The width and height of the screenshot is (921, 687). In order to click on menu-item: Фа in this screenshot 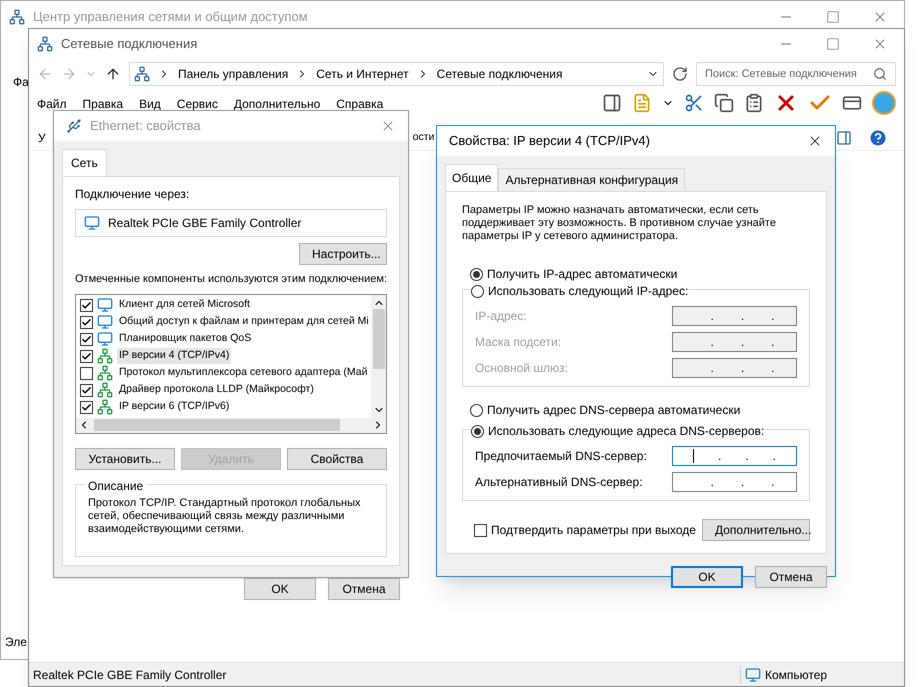, I will do `click(21, 82)`.